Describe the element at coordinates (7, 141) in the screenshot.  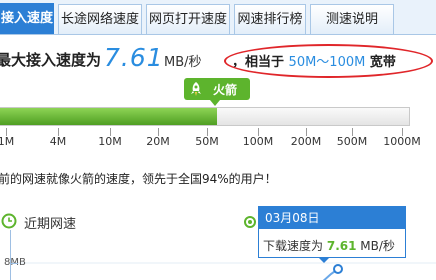
I see `scale-tick-label: 1M` at that location.